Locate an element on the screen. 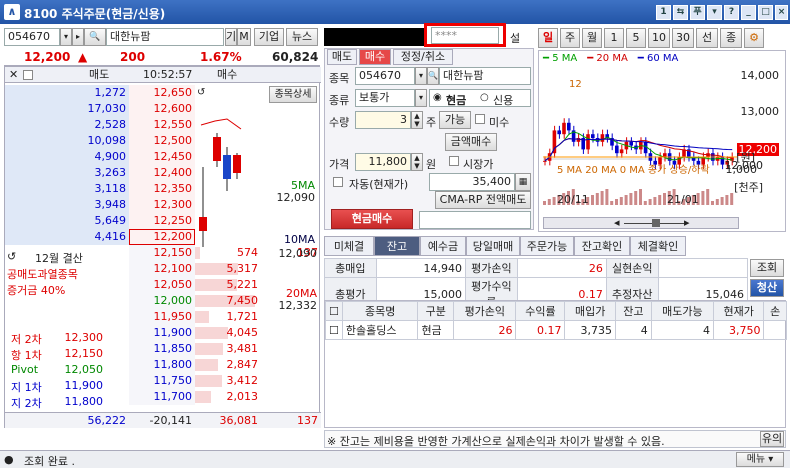  code-dropdown-icon: ▾ is located at coordinates (66, 37).